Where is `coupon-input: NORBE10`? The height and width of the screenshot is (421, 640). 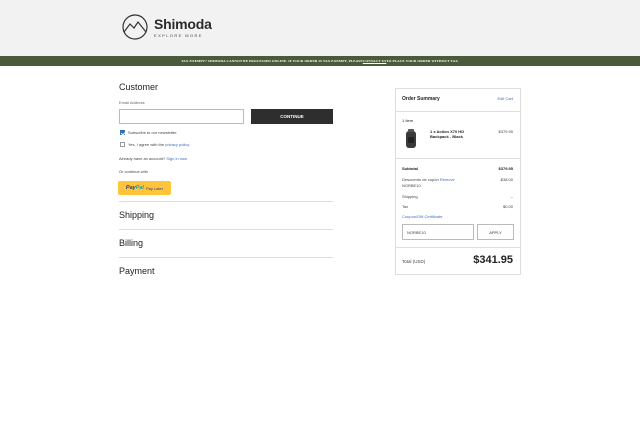 coupon-input: NORBE10 is located at coordinates (438, 232).